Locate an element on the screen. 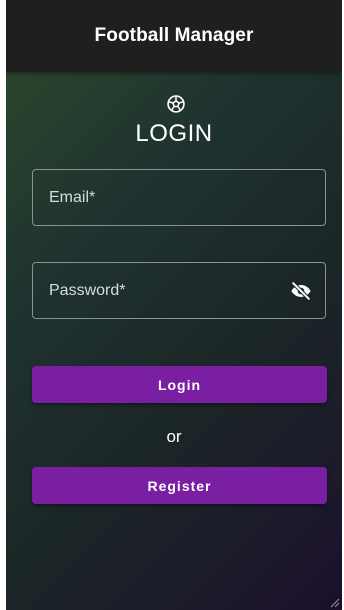 The image size is (344, 610). soccer-ball-icon is located at coordinates (176, 104).